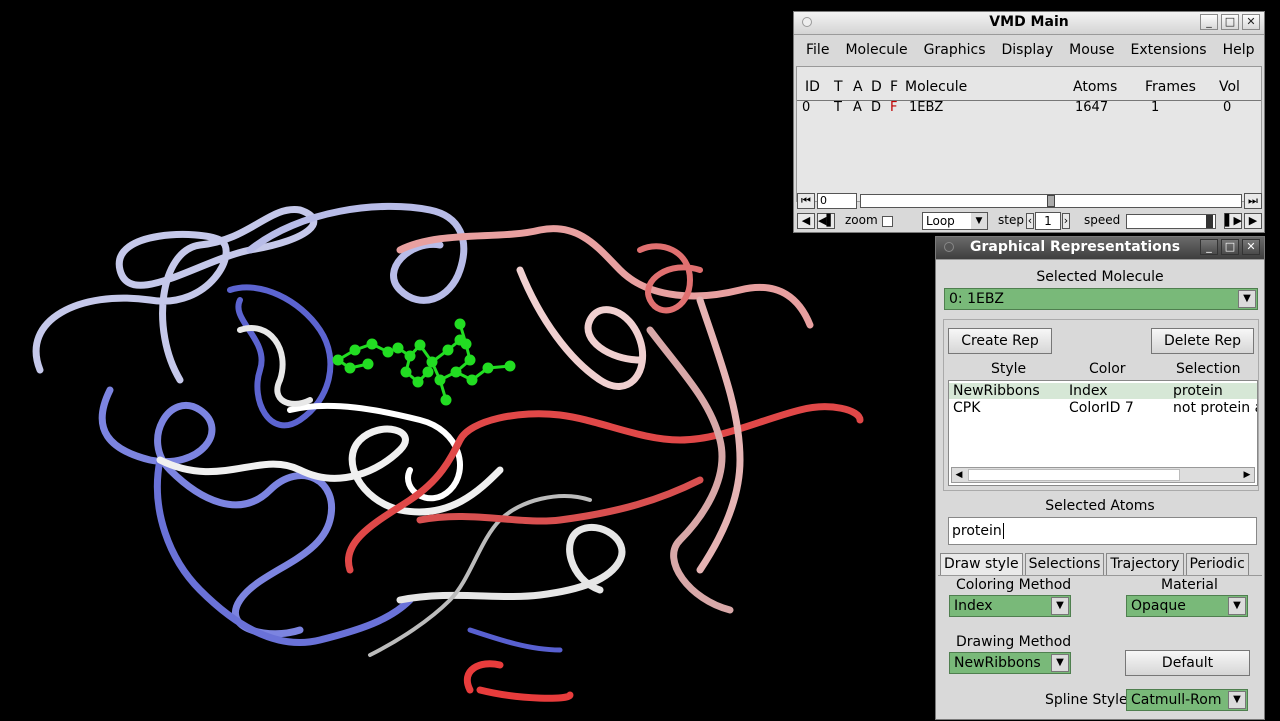 The width and height of the screenshot is (1280, 721). I want to click on step-decrement-icon: ‹, so click(1030, 221).